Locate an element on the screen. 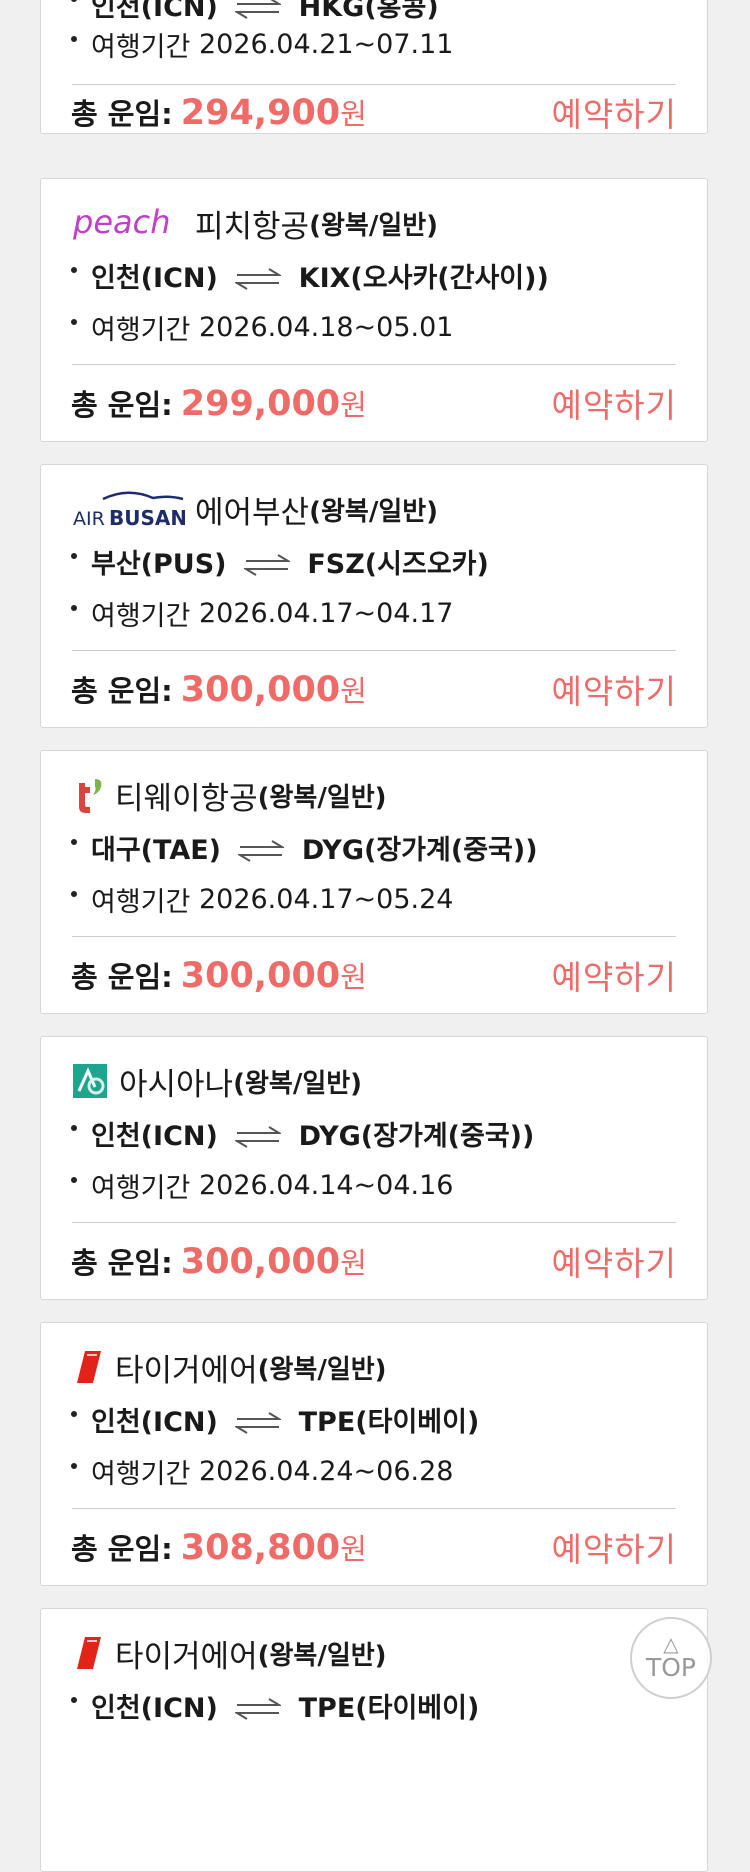 The width and height of the screenshot is (750, 1872). route-row: 부산(PUS) FSZ(시즈오카) is located at coordinates (374, 561).